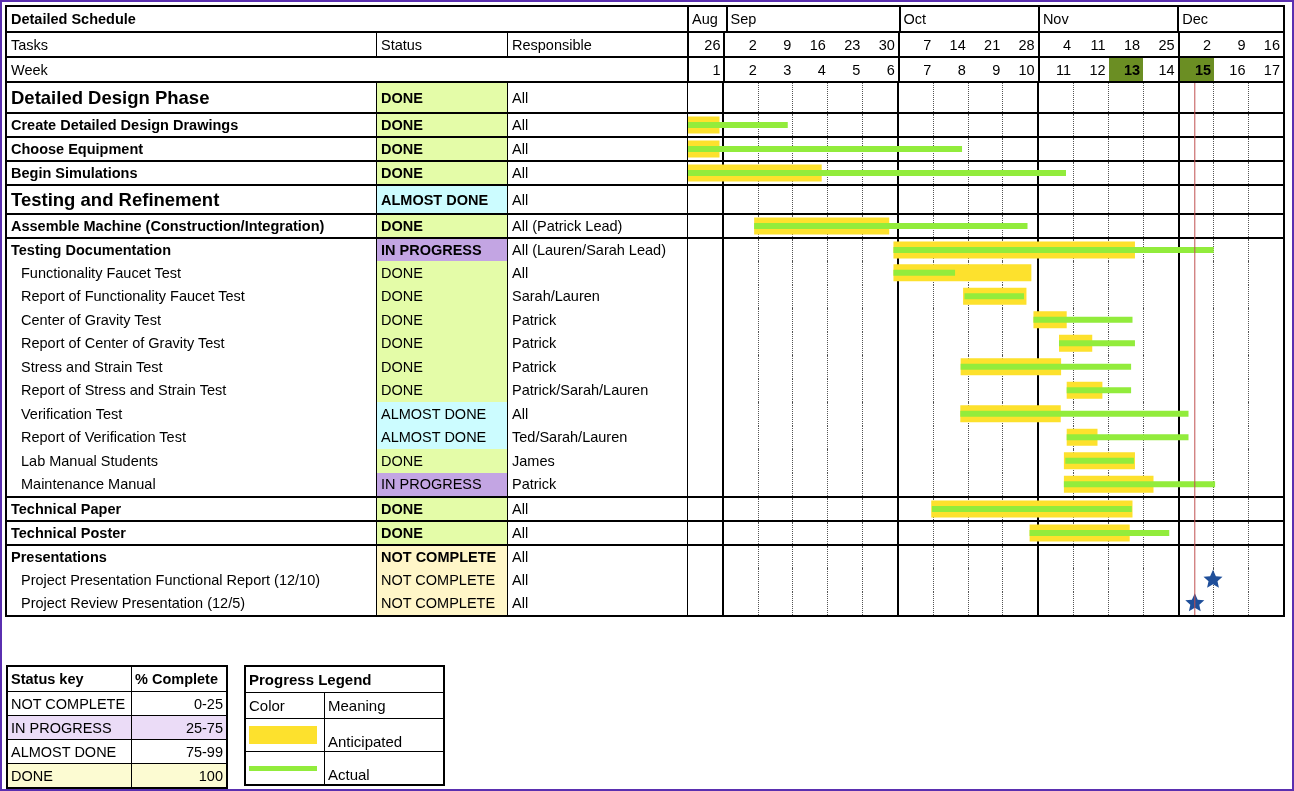 The height and width of the screenshot is (791, 1294). I want to click on week-number: 16, so click(1237, 70).